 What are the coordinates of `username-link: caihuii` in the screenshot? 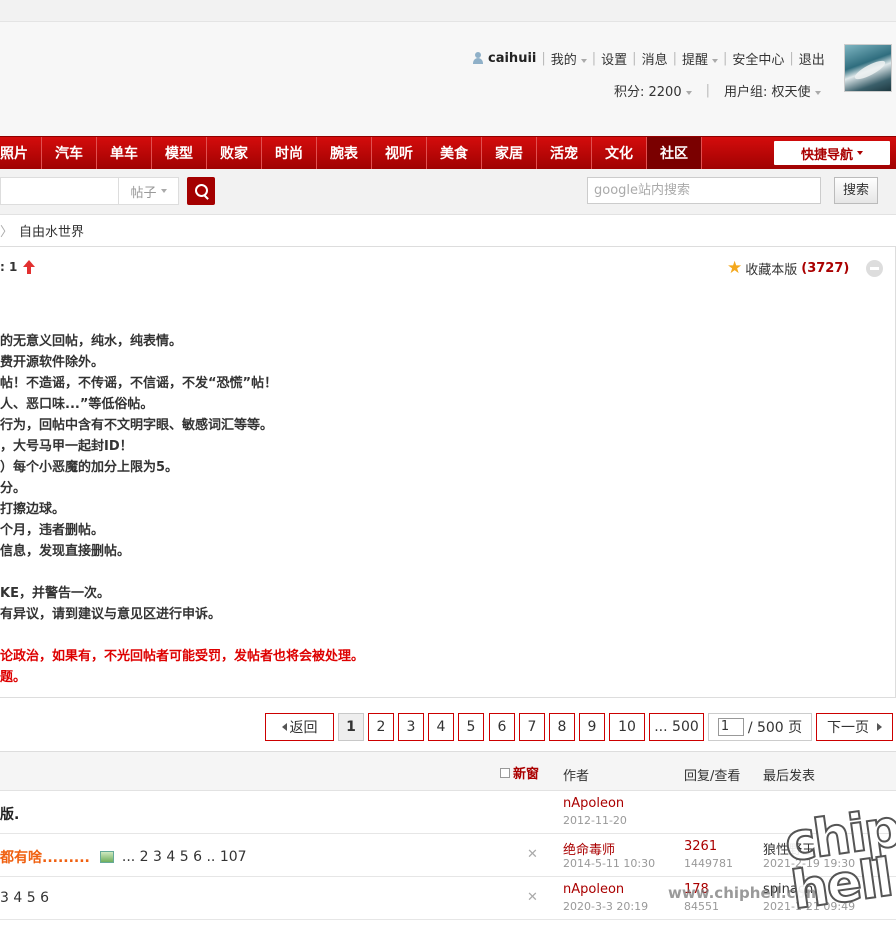 It's located at (512, 58).